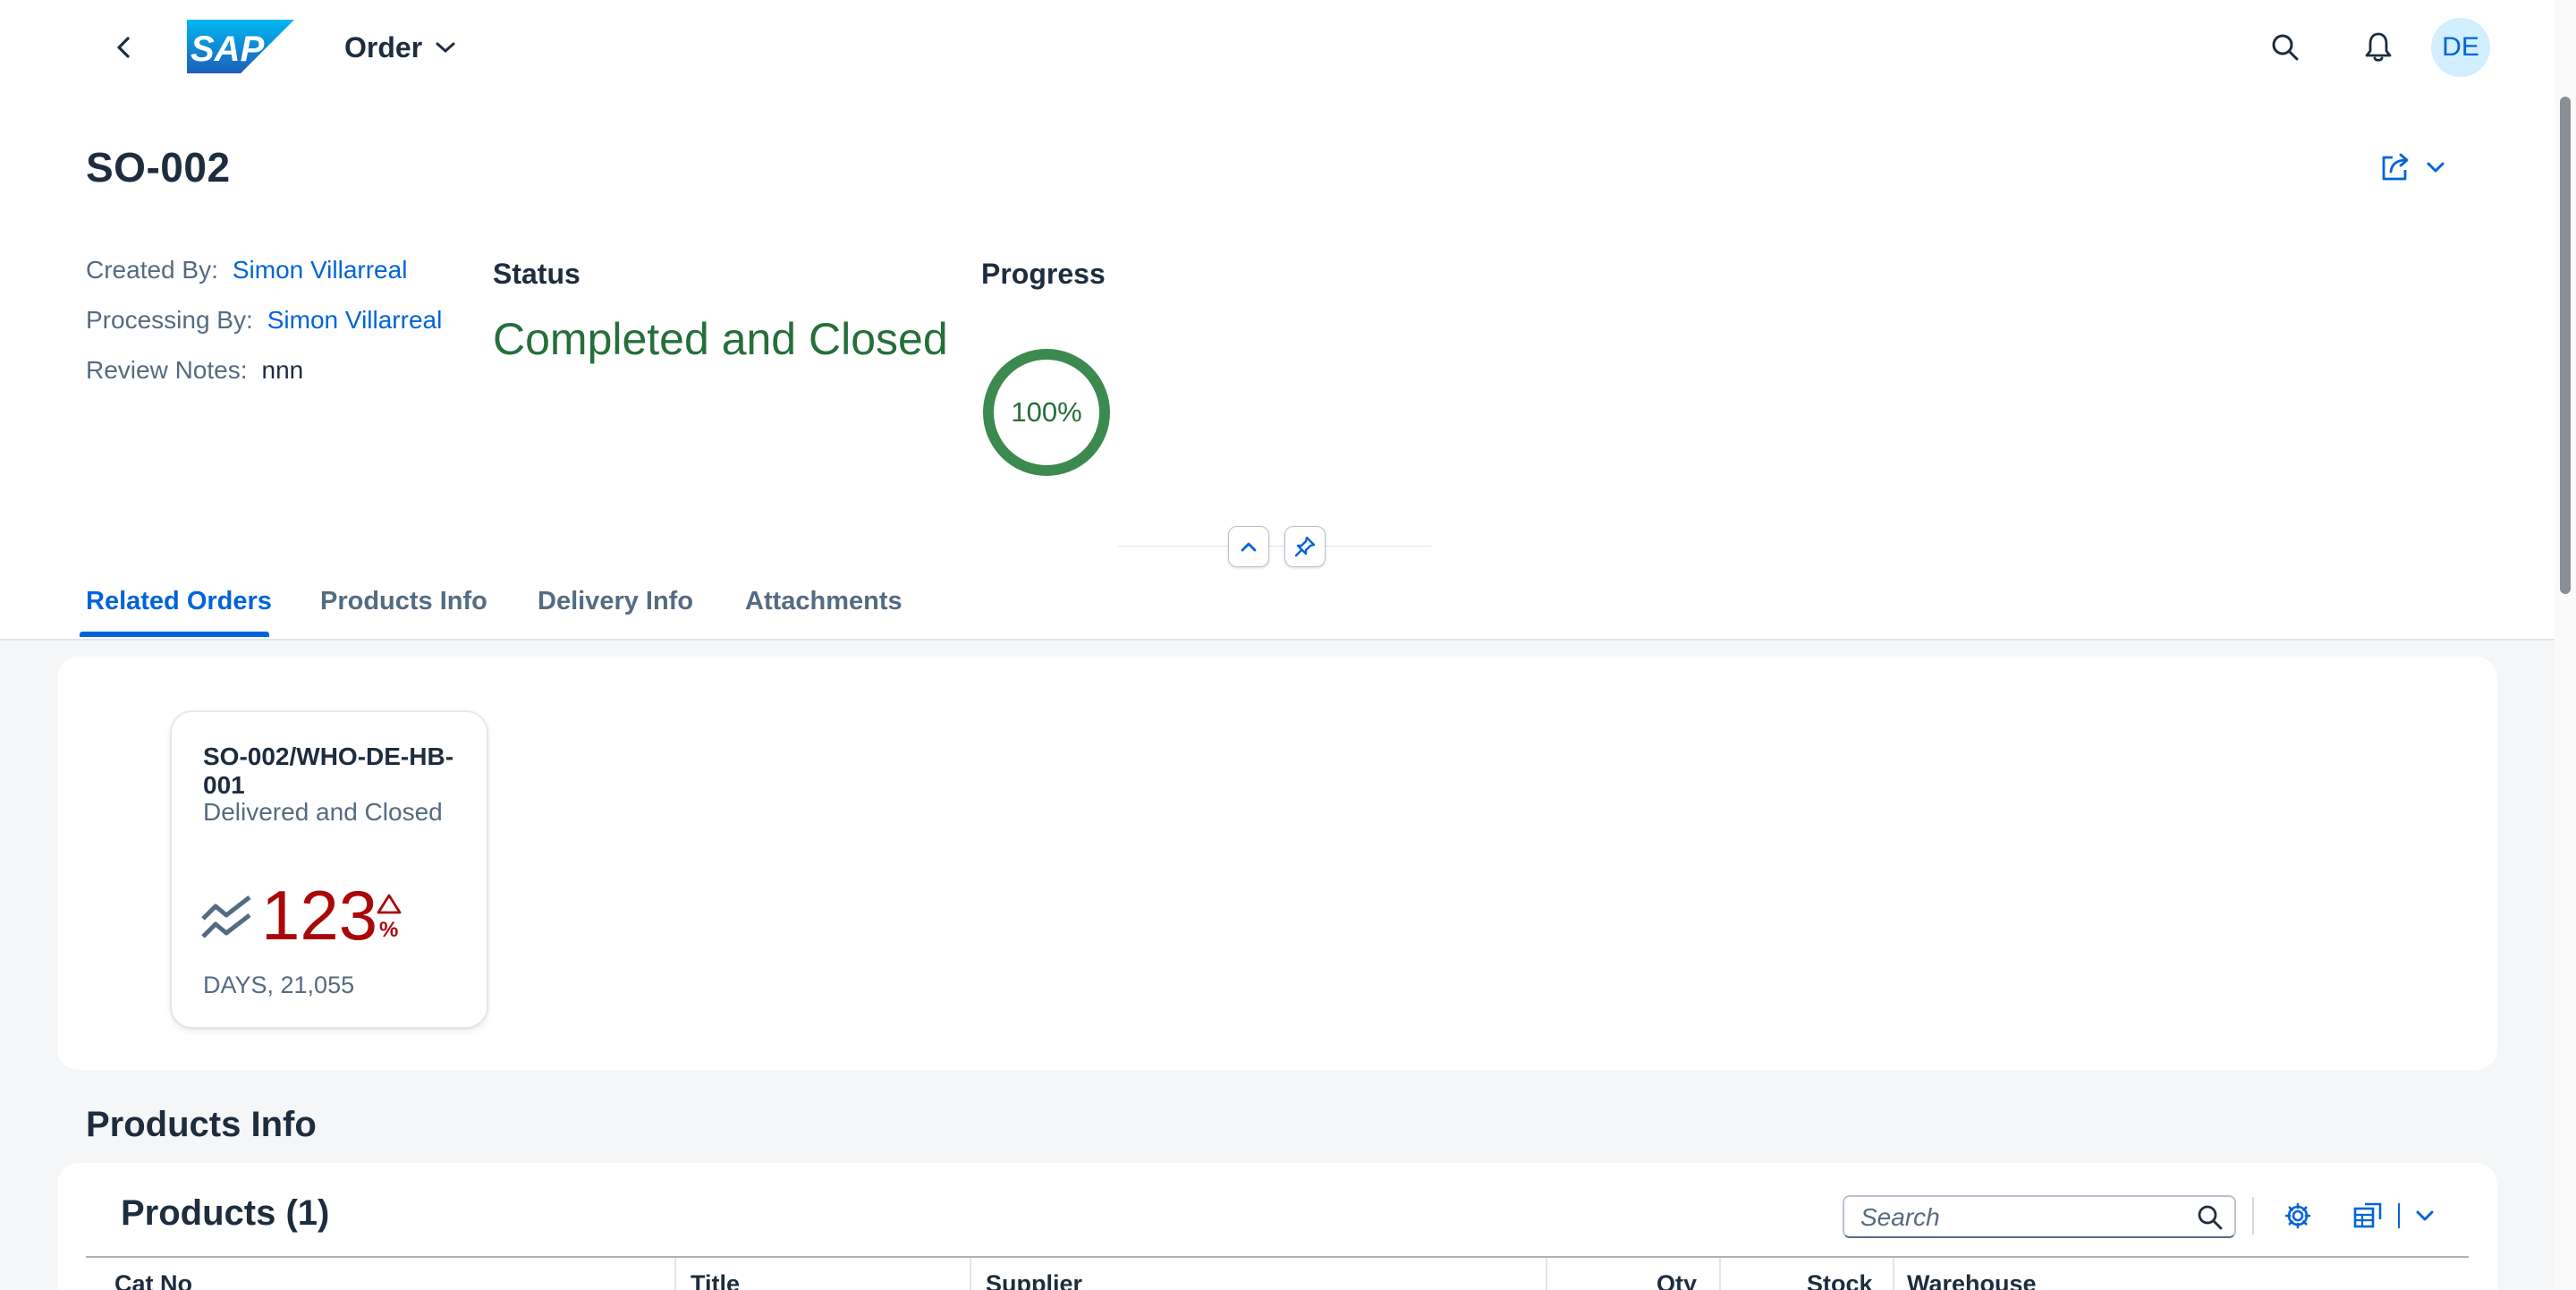  I want to click on pin-header-button, so click(1305, 546).